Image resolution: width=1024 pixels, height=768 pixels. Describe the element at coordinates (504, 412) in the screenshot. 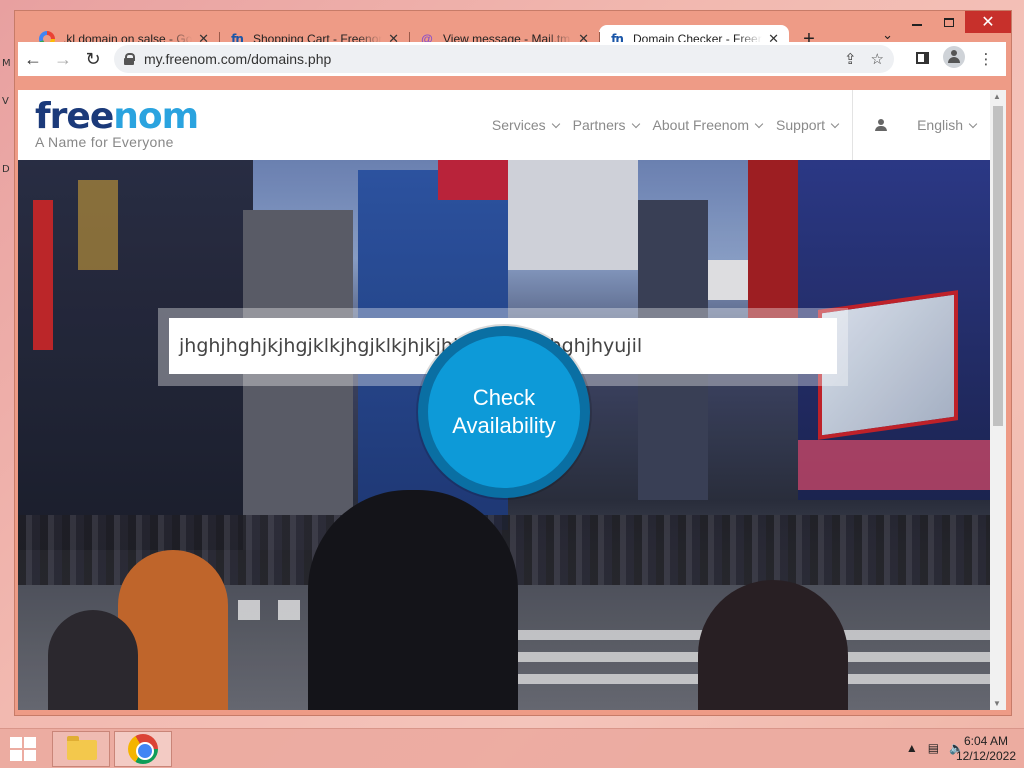

I see `check-availability-button: Check Availability` at that location.